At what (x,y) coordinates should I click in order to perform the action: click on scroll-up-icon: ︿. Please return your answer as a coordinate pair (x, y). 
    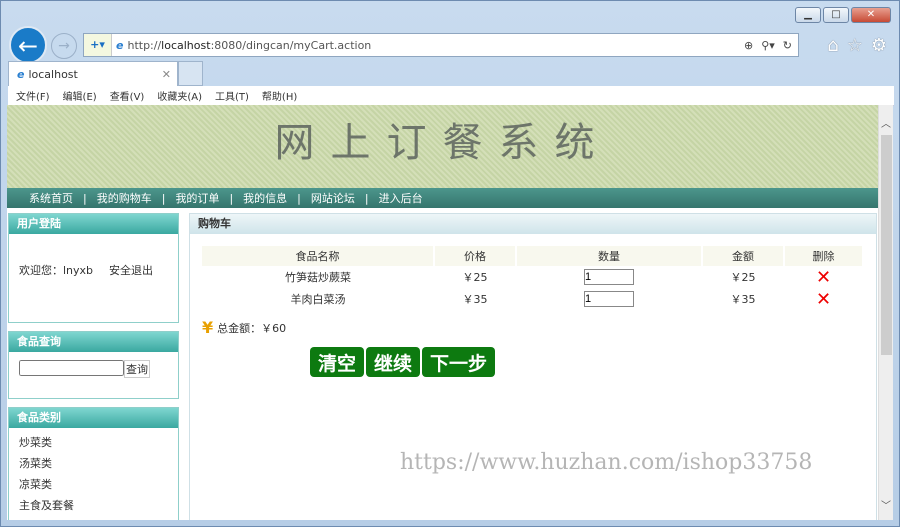
    Looking at the image, I should click on (886, 122).